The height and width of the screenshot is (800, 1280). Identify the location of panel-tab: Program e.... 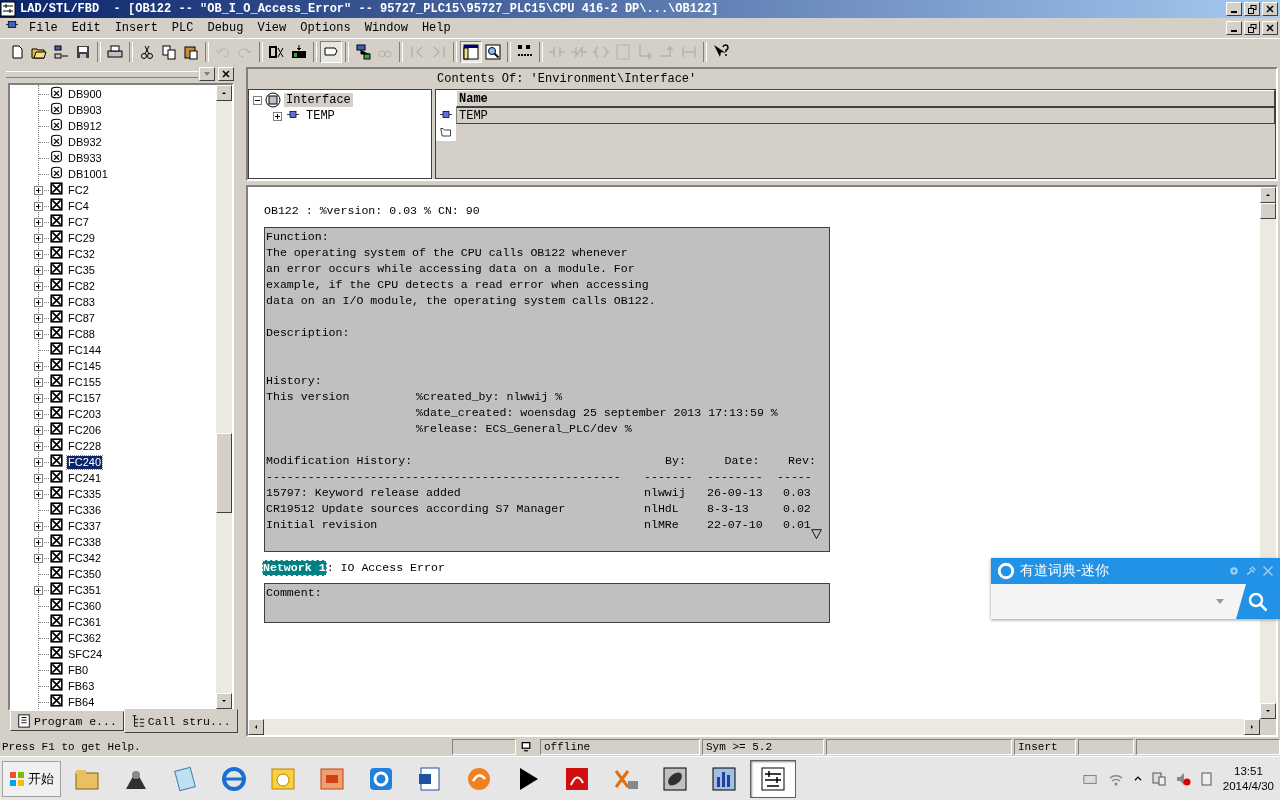
(67, 721).